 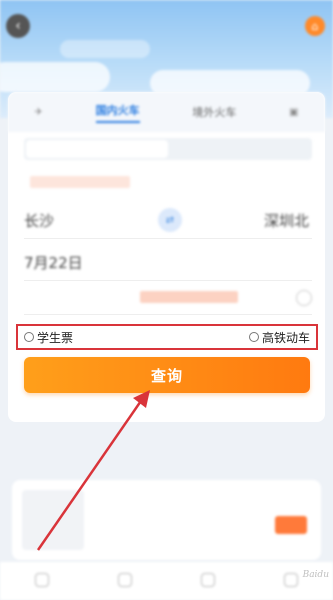 I want to click on recommend-card, so click(x=166, y=520).